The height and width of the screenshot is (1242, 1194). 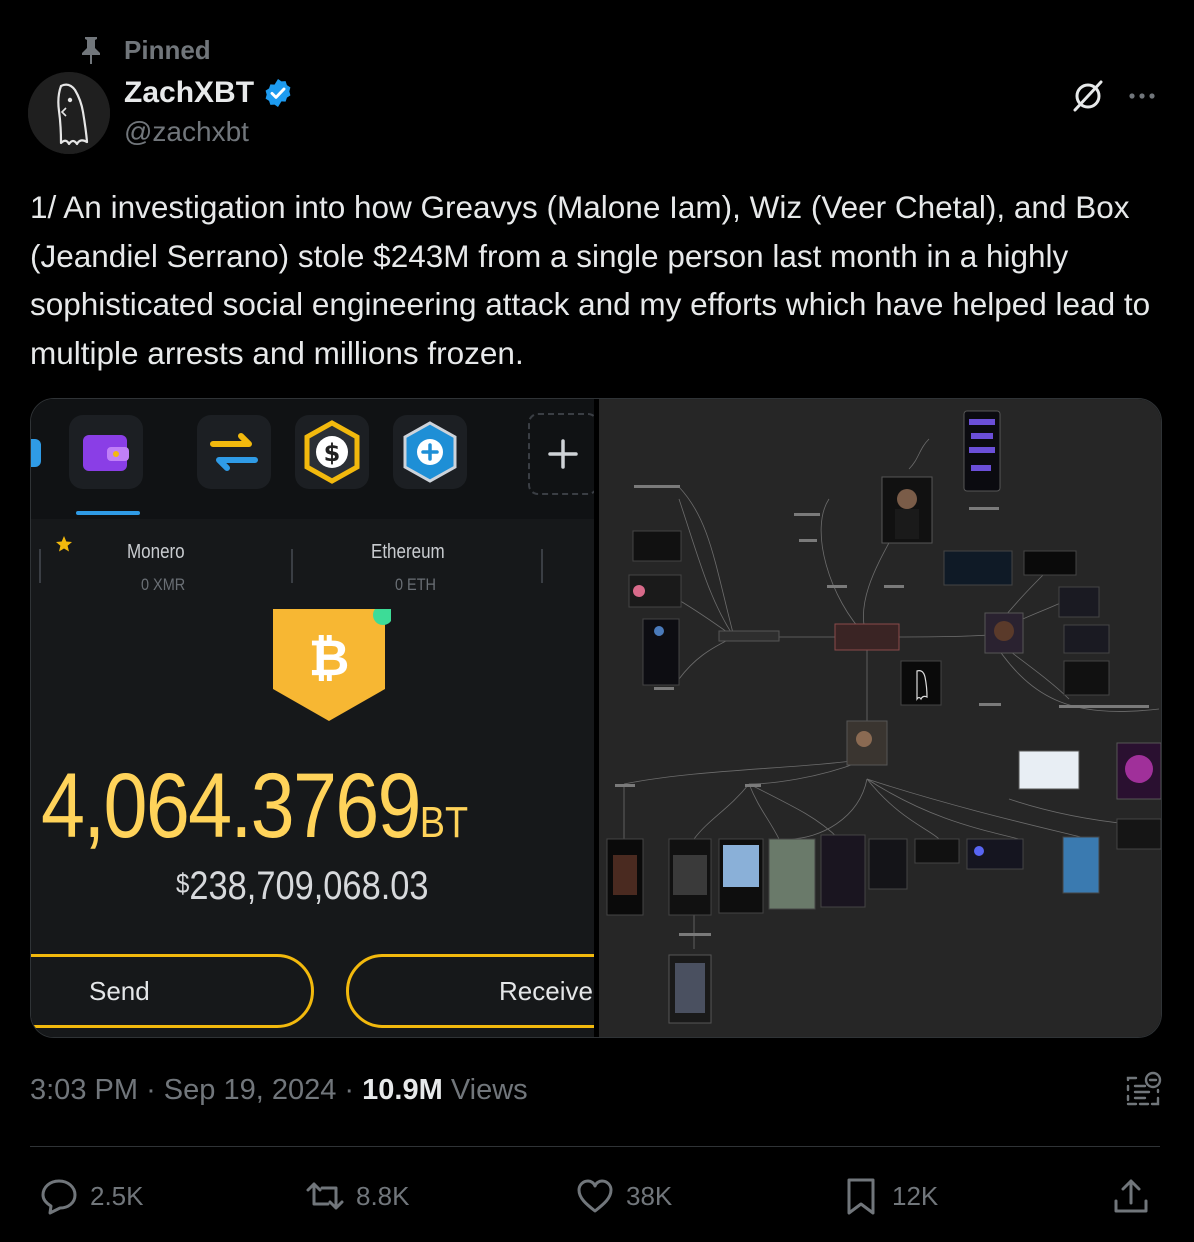 I want to click on pinned-label: Pinned, so click(x=167, y=49).